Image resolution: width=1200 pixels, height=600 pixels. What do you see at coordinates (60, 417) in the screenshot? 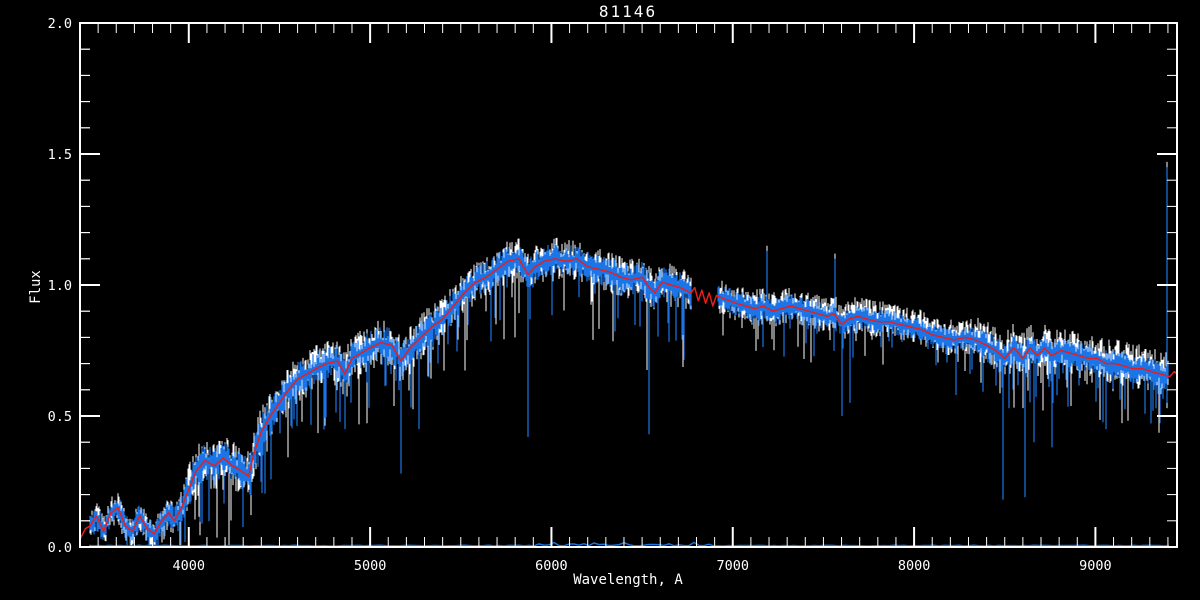
I see `y-tick-label: 0.5` at bounding box center [60, 417].